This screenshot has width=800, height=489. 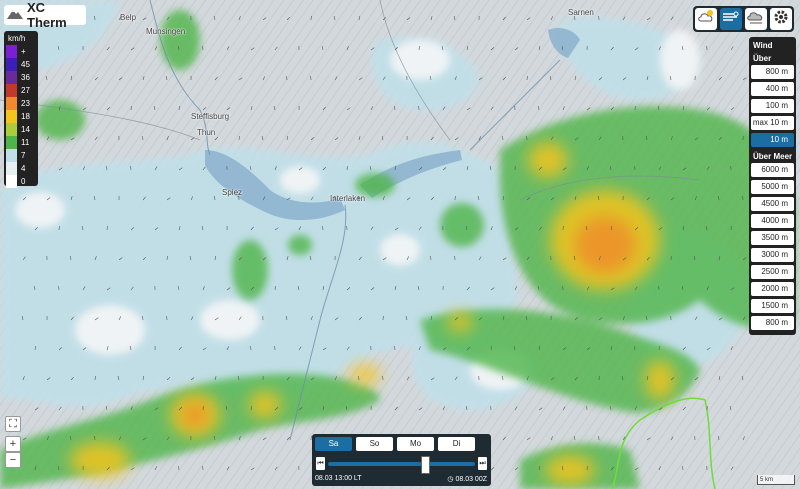 What do you see at coordinates (401, 465) in the screenshot?
I see `time-slider-track` at bounding box center [401, 465].